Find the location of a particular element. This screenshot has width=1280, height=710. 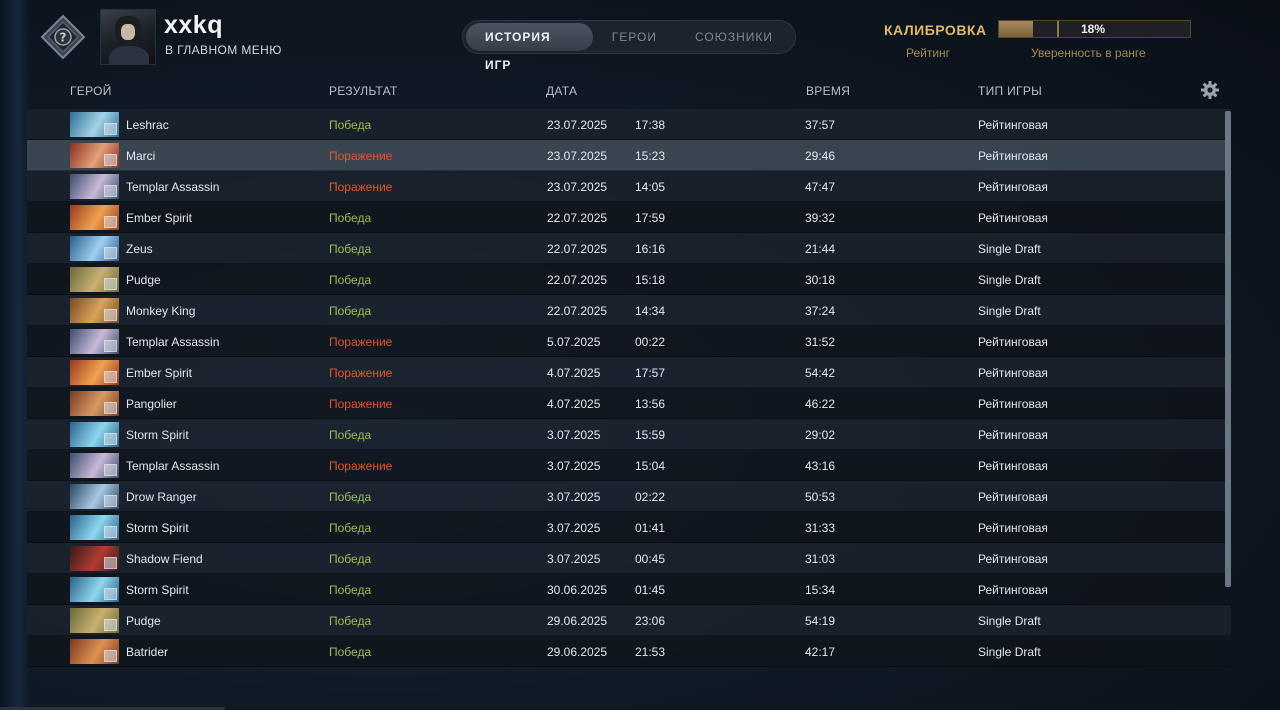

calibration-progress-bar: 18% is located at coordinates (1094, 29).